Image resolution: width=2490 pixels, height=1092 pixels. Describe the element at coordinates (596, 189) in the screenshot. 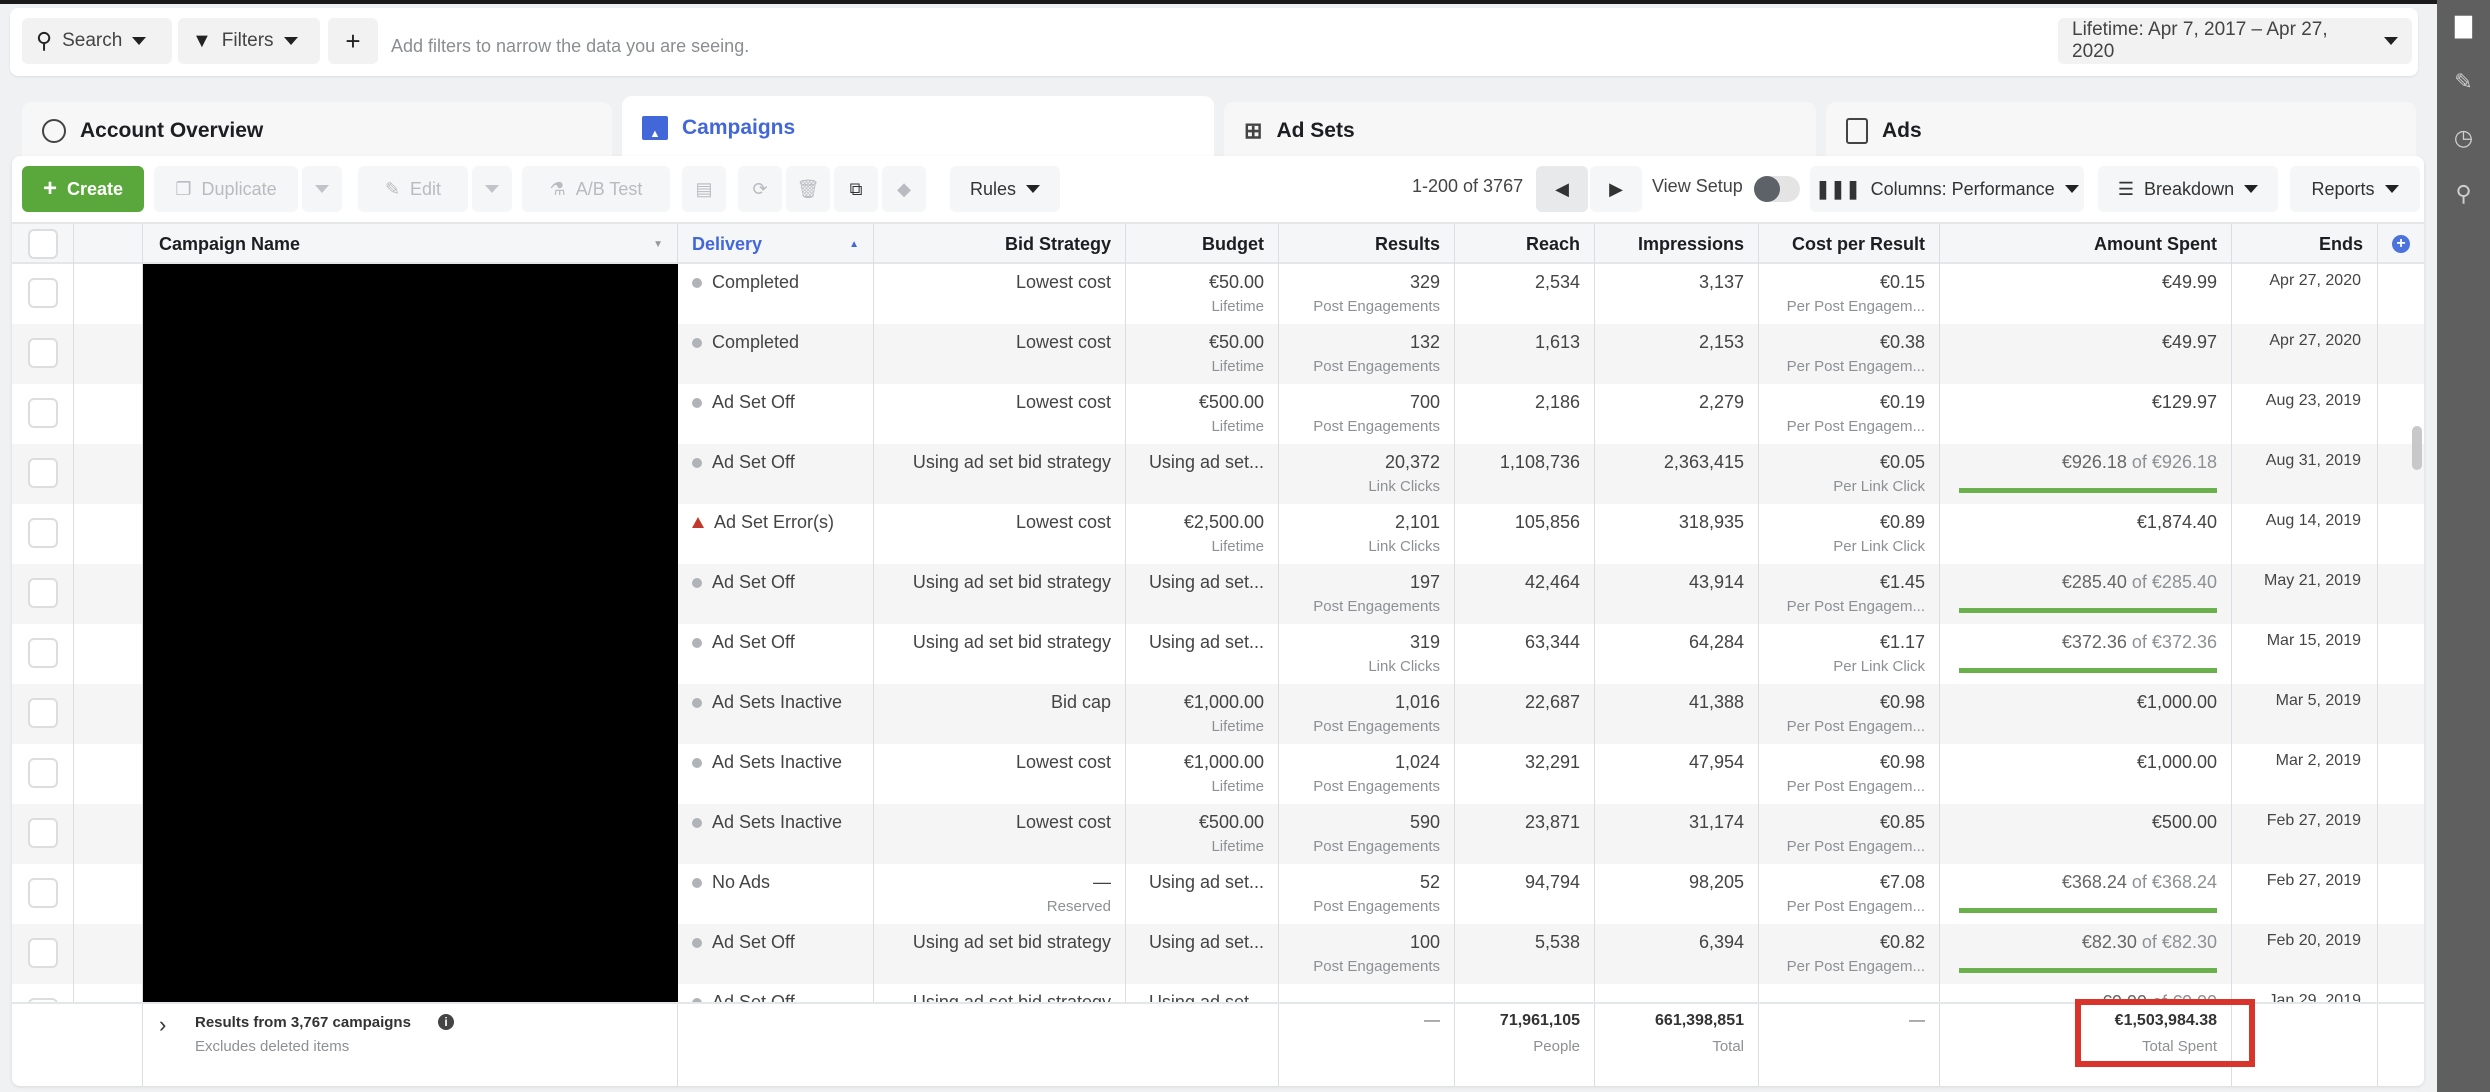

I see `ab-test-button: ⚗ A/B Test` at that location.